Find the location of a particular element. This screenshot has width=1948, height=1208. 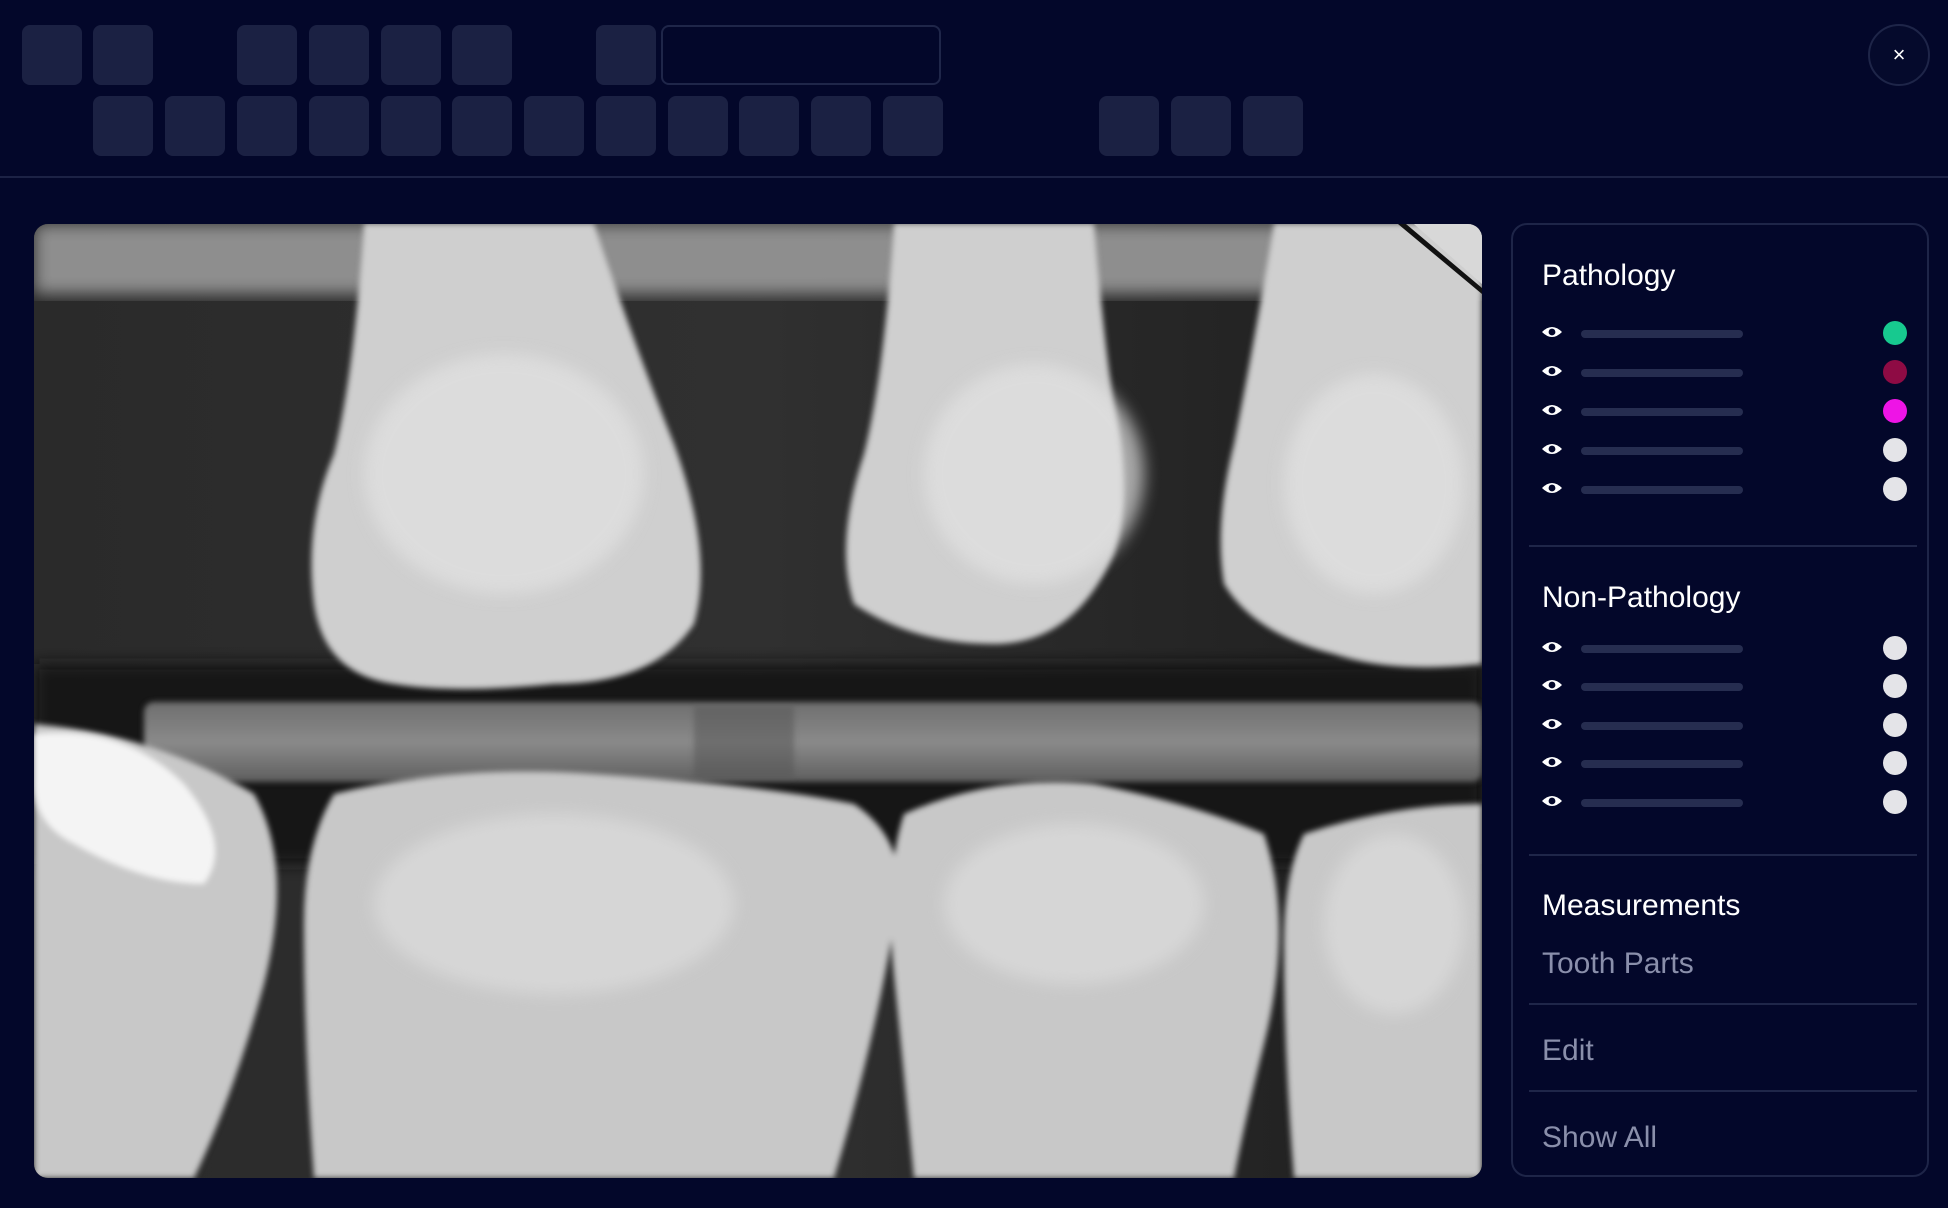

close-button: × is located at coordinates (1899, 55).